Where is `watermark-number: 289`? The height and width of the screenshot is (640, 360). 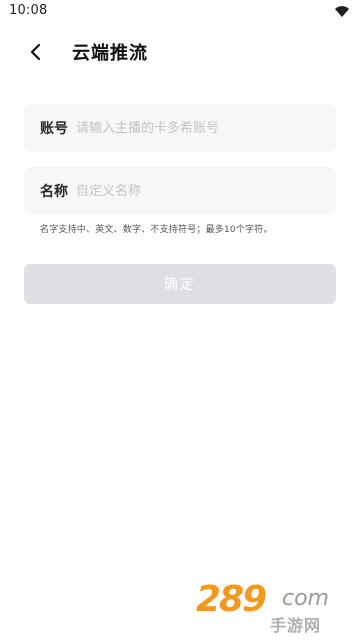
watermark-number: 289 is located at coordinates (231, 599).